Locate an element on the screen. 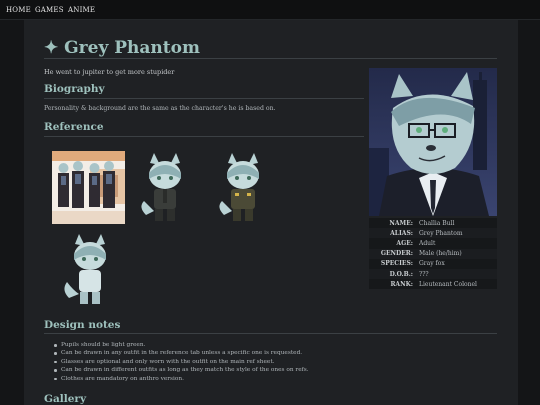 This screenshot has width=540, height=405. info-value: Gray fox is located at coordinates (432, 264).